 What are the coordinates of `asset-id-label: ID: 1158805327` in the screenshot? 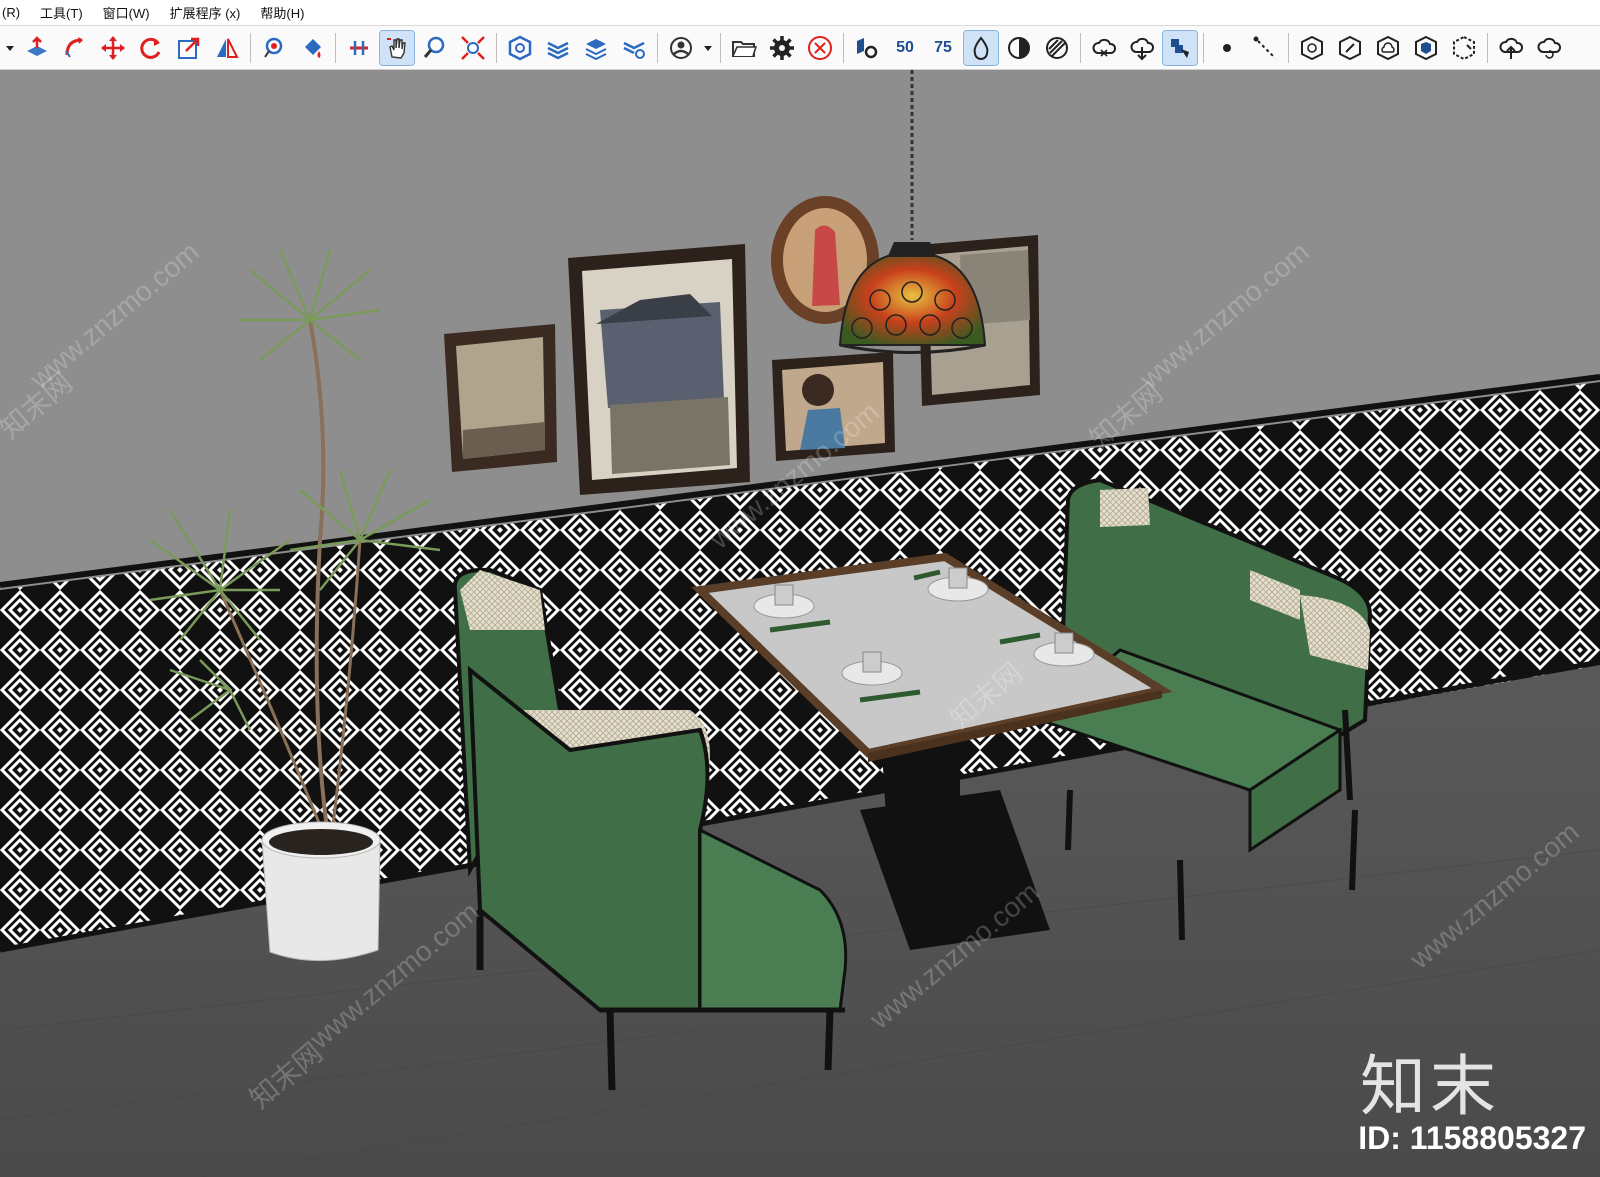 It's located at (1472, 1138).